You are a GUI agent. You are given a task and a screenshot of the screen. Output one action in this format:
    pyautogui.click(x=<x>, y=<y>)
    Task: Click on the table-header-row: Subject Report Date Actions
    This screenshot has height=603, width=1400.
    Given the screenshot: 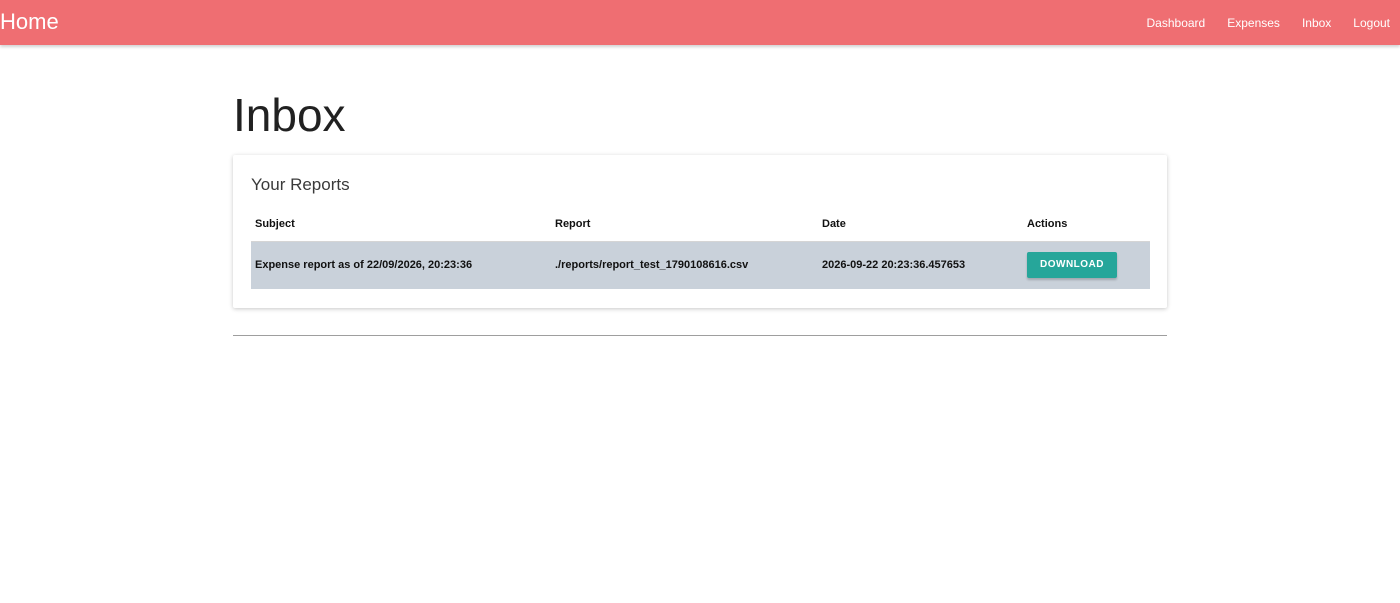 What is the action you would take?
    pyautogui.click(x=700, y=224)
    